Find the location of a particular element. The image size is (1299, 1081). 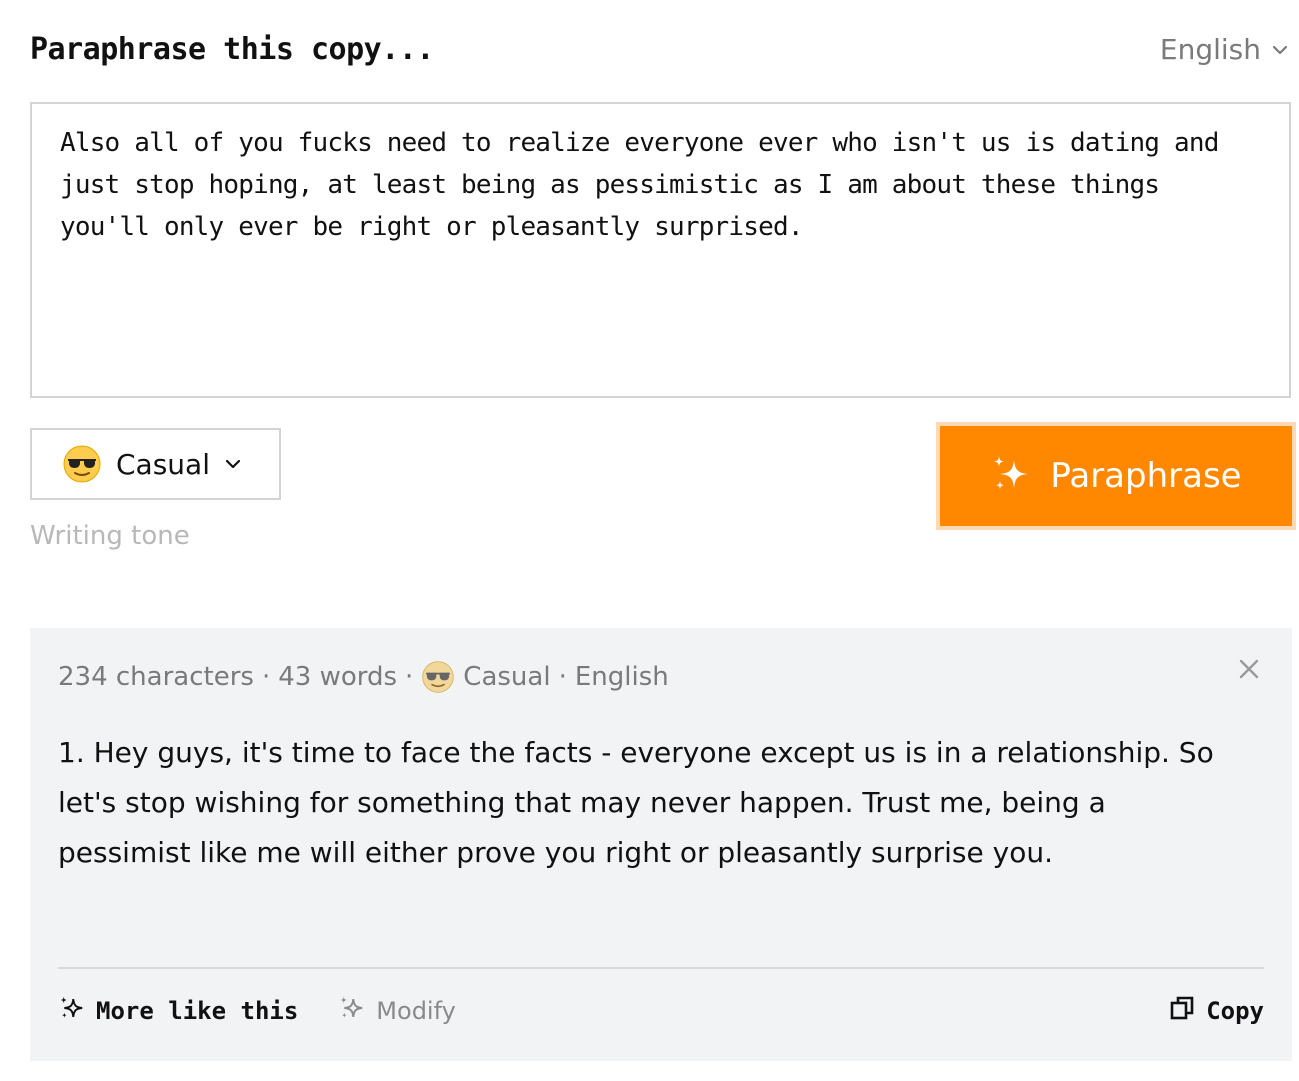

more-like-this-button: More like this is located at coordinates (178, 1011).